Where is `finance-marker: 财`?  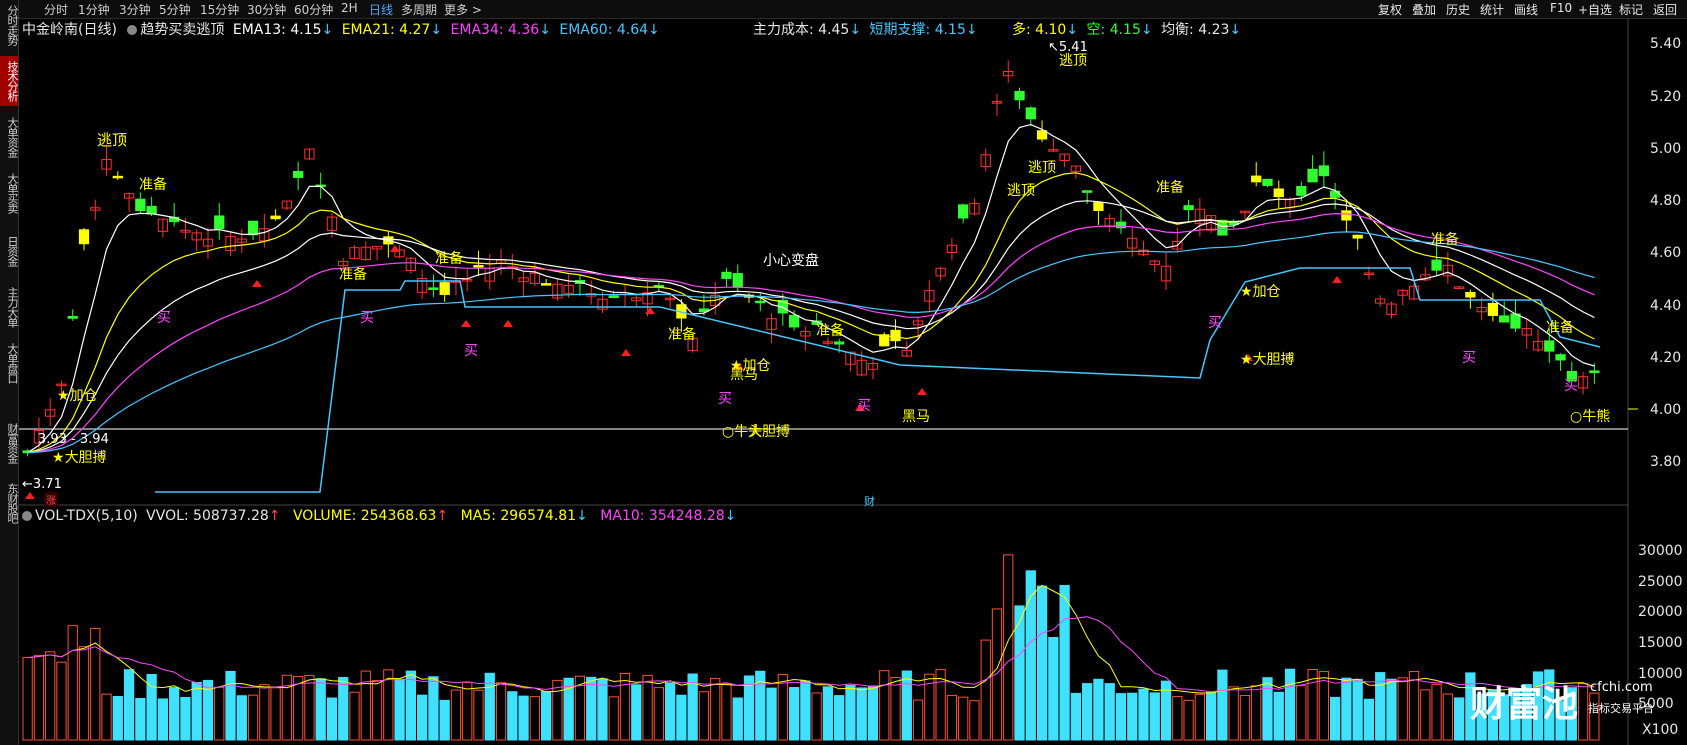
finance-marker: 财 is located at coordinates (869, 501).